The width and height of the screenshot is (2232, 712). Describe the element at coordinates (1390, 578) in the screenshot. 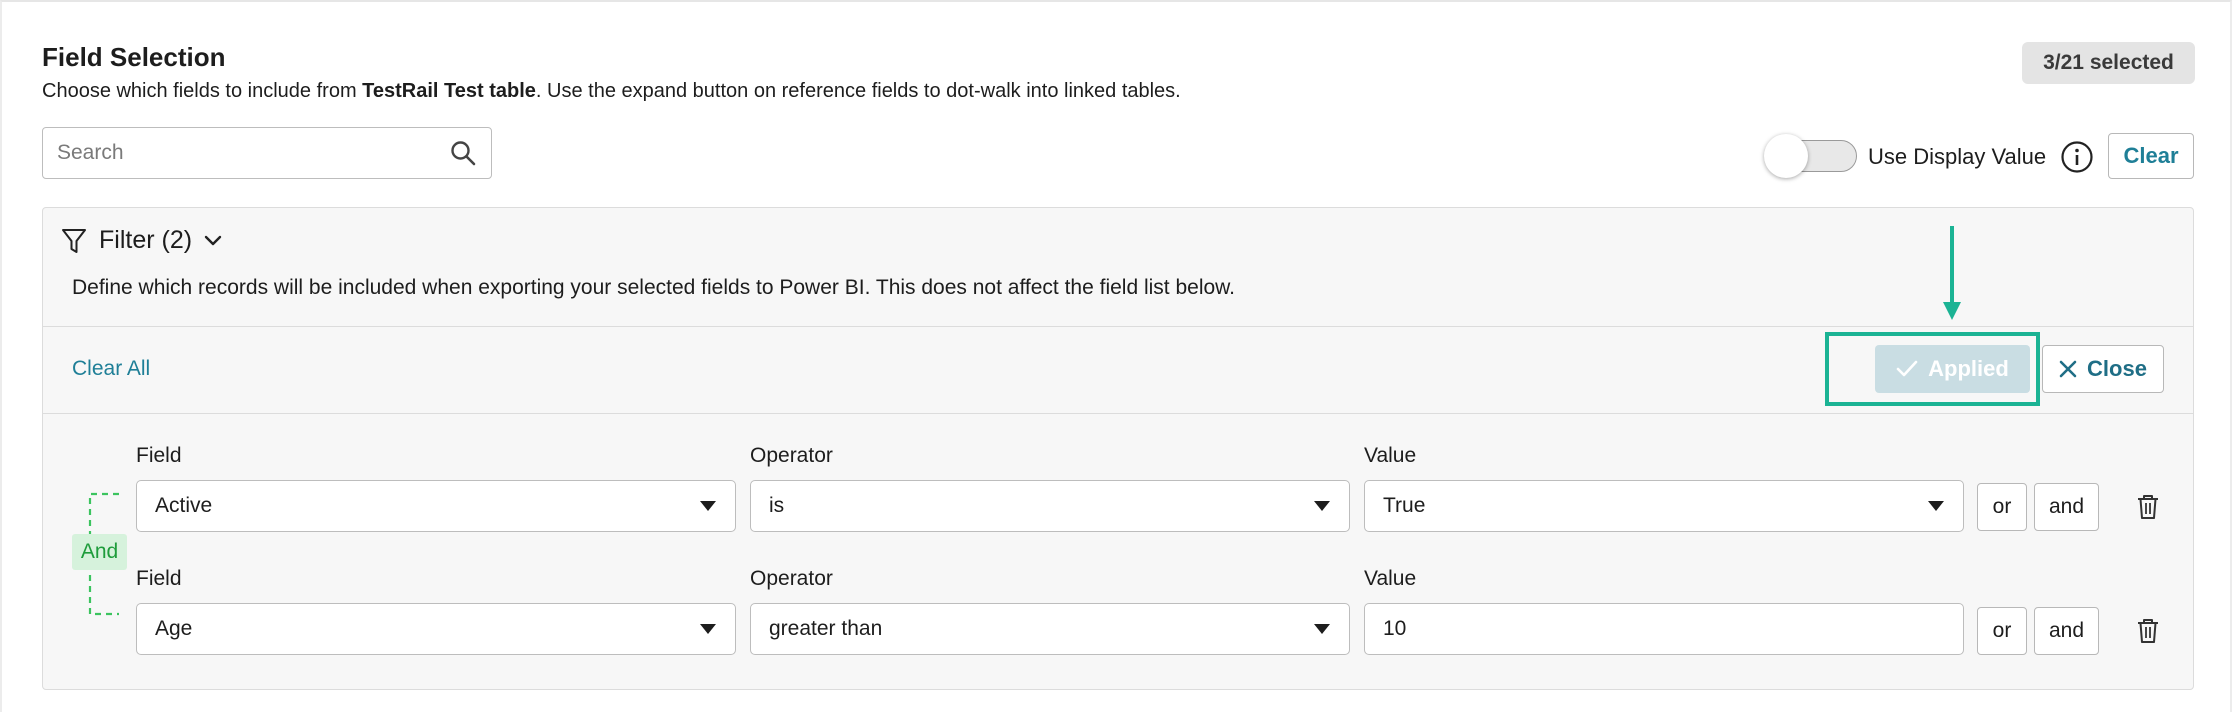

I see `row2-value-label: Value` at that location.